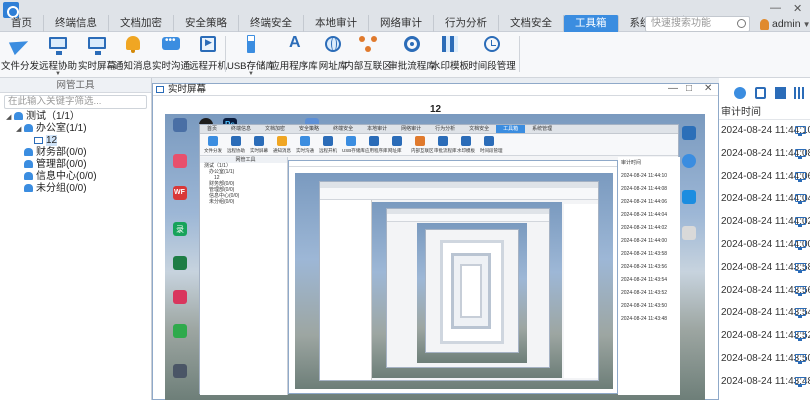  I want to click on audit-row: 2024-08-24 11:44:06, so click(764, 177).